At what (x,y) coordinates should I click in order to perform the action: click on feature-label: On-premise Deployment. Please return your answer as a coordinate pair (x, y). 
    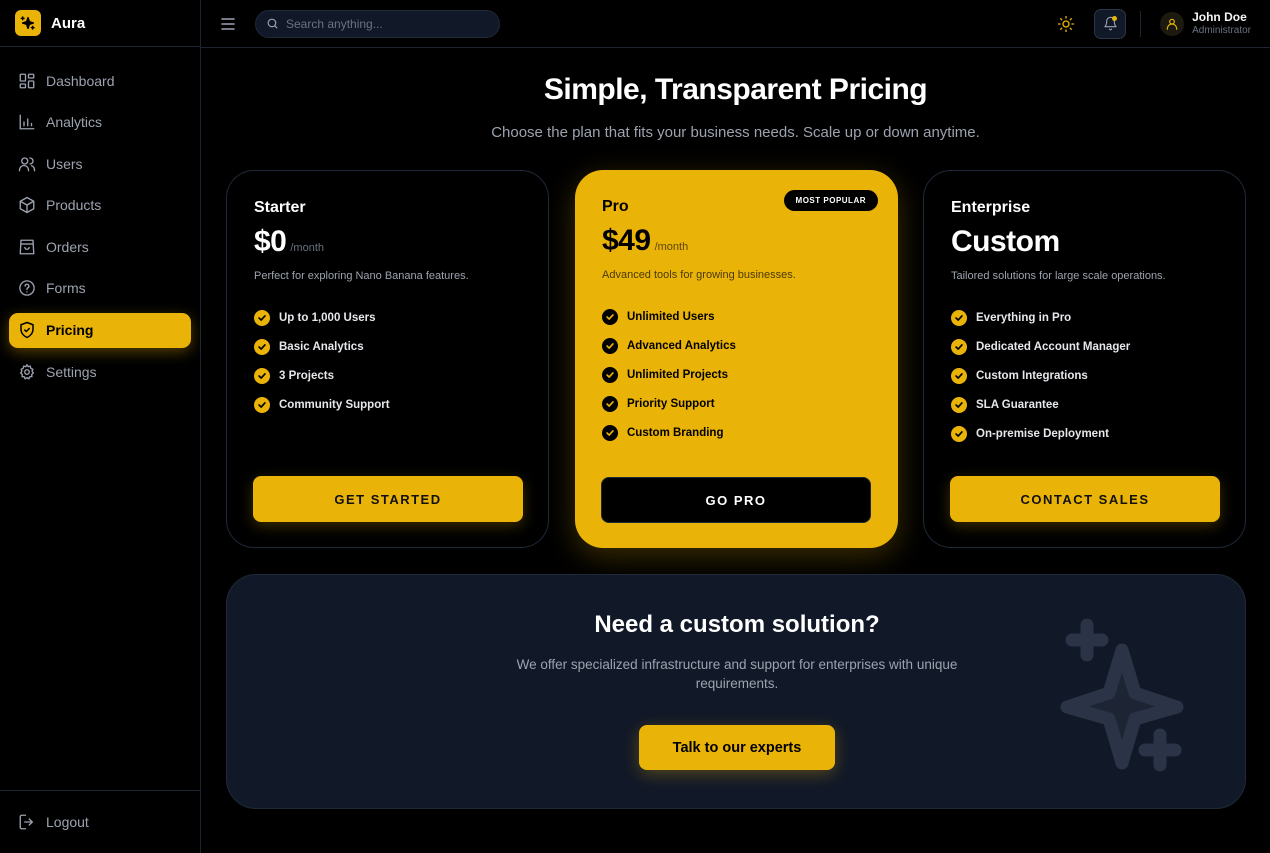
    Looking at the image, I should click on (1042, 433).